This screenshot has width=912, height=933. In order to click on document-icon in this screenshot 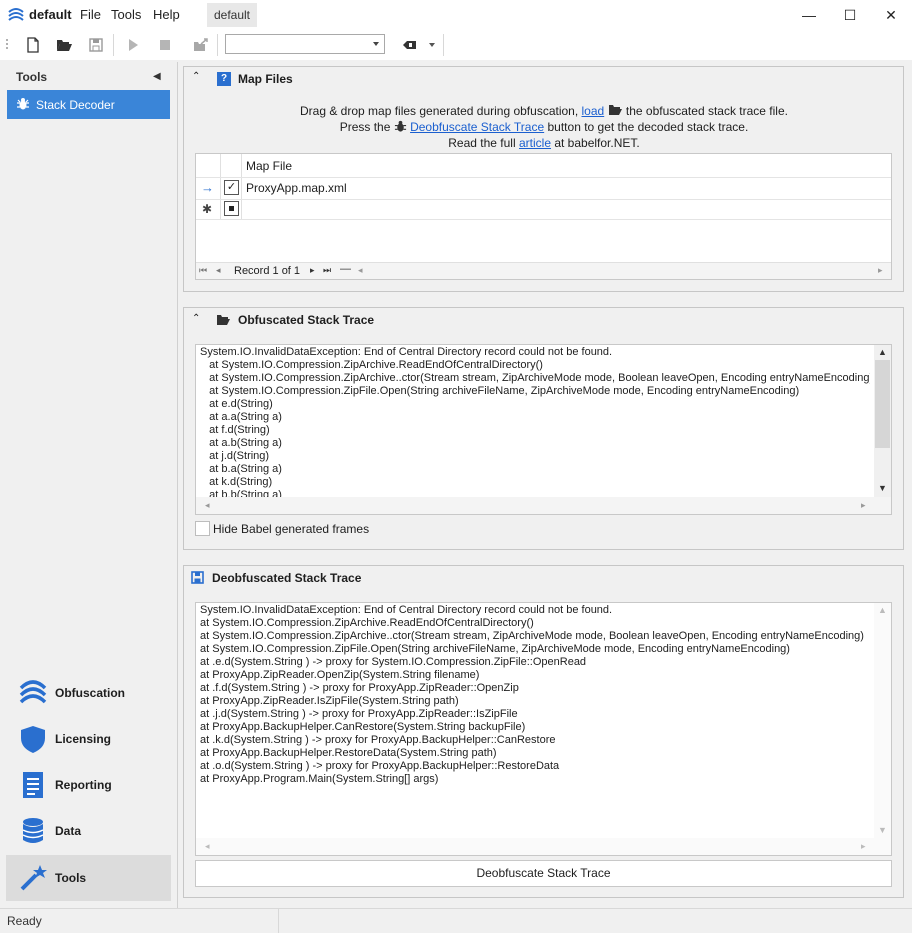, I will do `click(33, 785)`.